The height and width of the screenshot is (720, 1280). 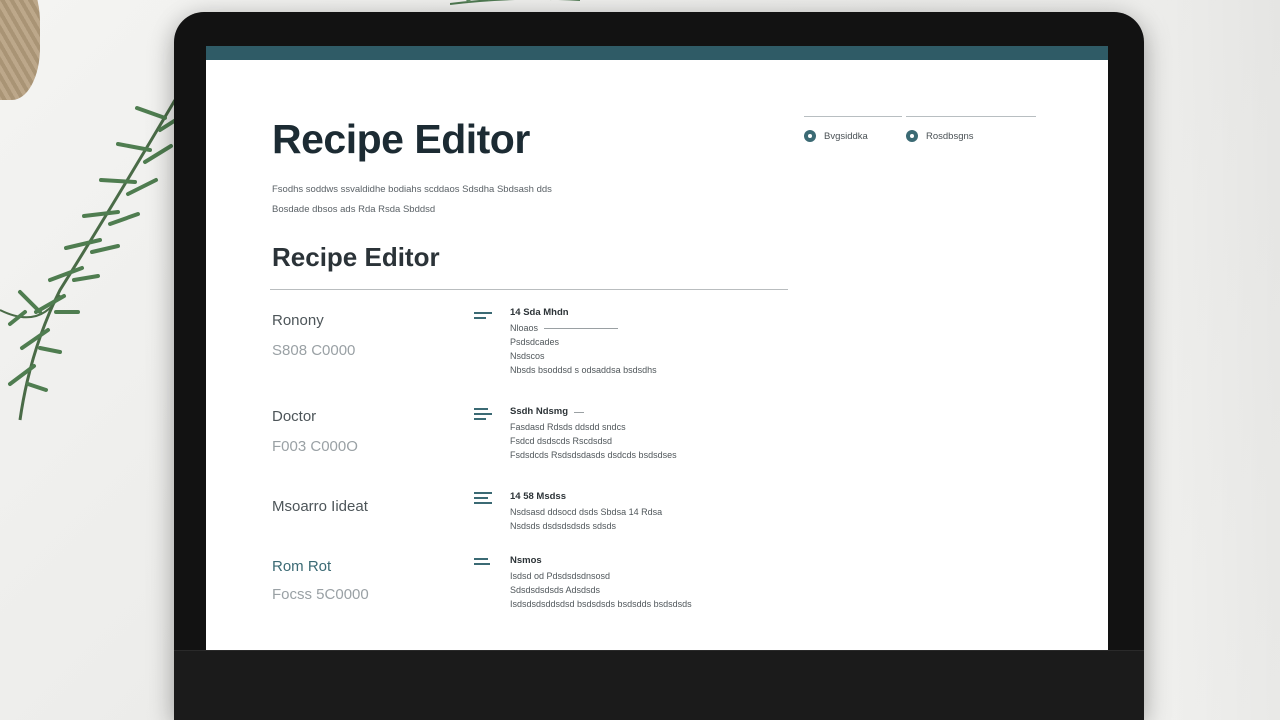 What do you see at coordinates (1210, 360) in the screenshot?
I see `desk-shadow` at bounding box center [1210, 360].